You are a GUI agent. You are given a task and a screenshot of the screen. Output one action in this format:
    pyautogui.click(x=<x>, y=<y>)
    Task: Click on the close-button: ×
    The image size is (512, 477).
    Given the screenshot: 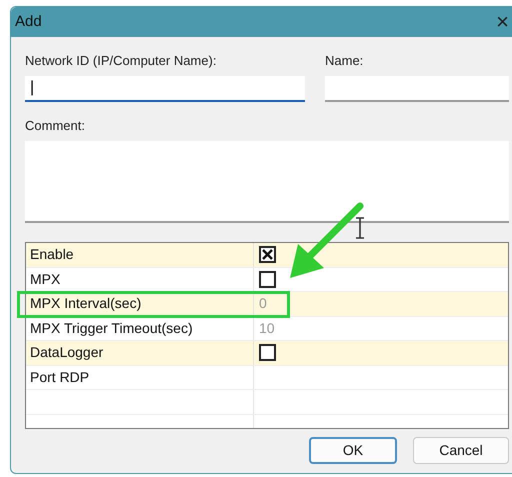 What is the action you would take?
    pyautogui.click(x=502, y=22)
    